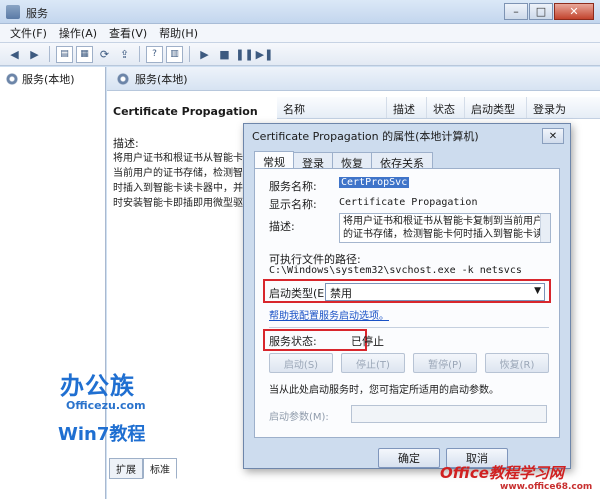 The height and width of the screenshot is (499, 600). Describe the element at coordinates (178, 33) in the screenshot. I see `menu-help: 帮助(H)` at that location.